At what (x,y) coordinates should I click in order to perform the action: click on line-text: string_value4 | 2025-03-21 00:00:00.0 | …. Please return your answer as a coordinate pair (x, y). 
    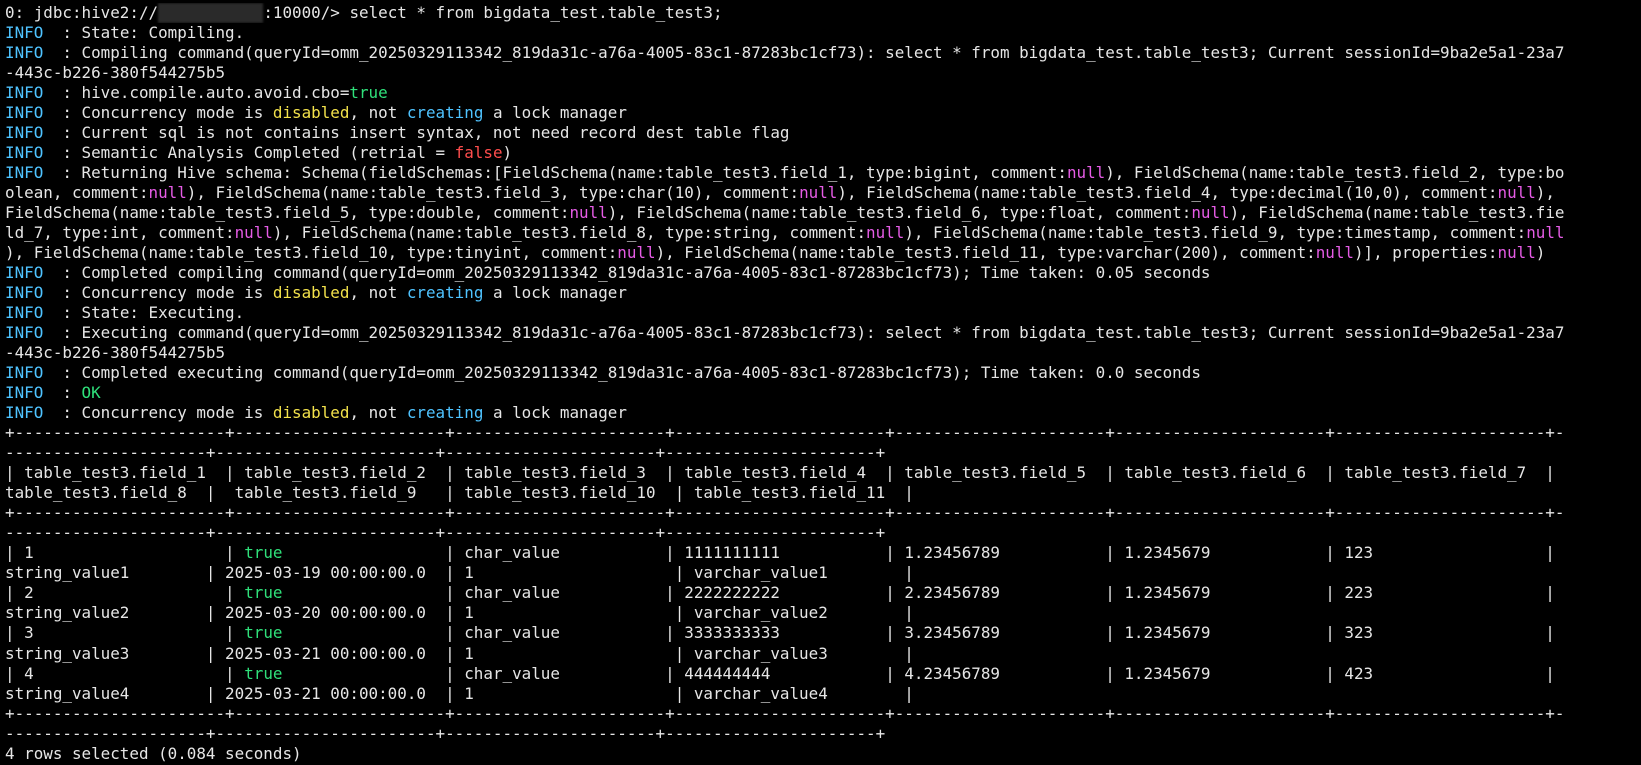
    Looking at the image, I should click on (459, 693).